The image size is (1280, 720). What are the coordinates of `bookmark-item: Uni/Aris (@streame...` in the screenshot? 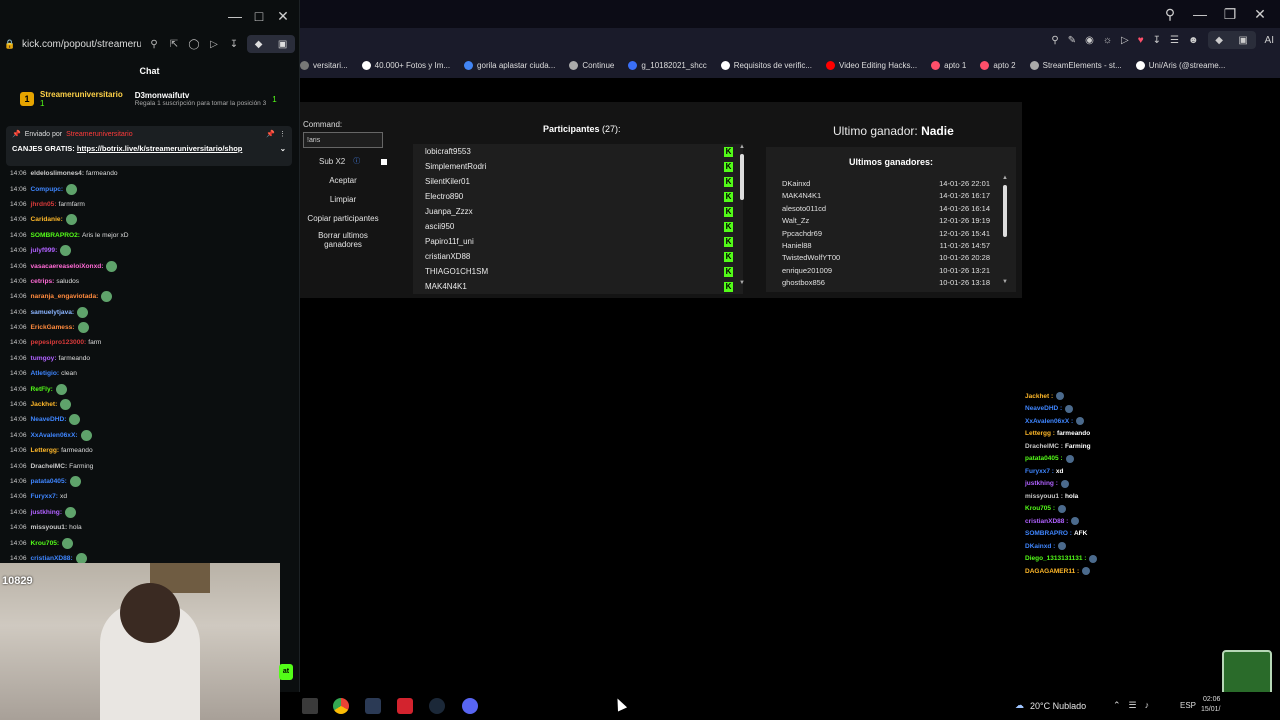 It's located at (1180, 65).